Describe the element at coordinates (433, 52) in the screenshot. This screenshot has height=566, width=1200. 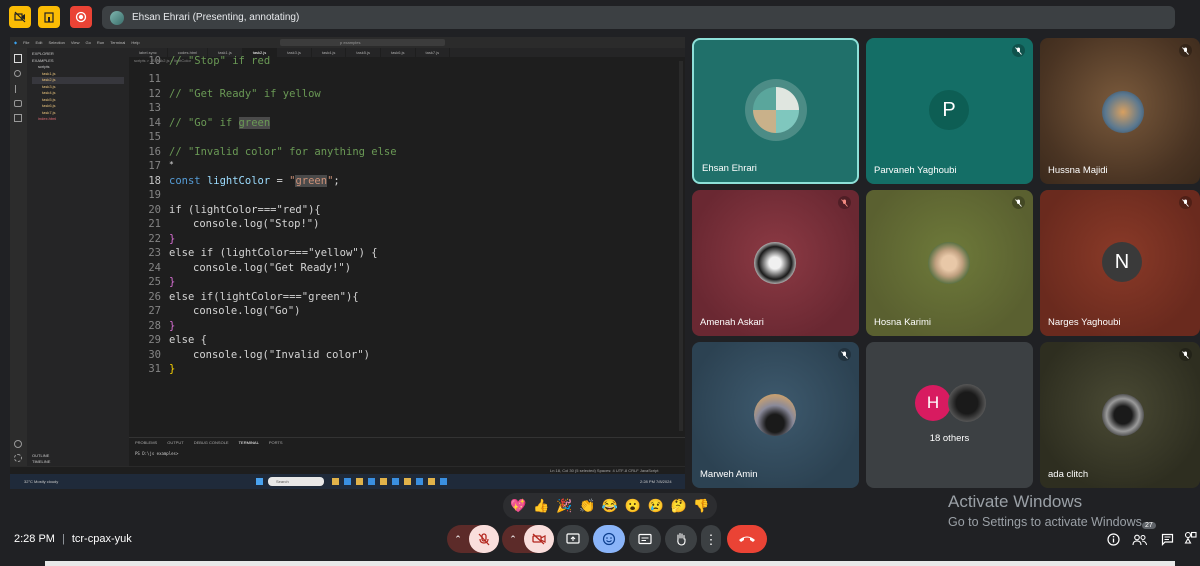
I see `editor-tab: task7.js` at that location.